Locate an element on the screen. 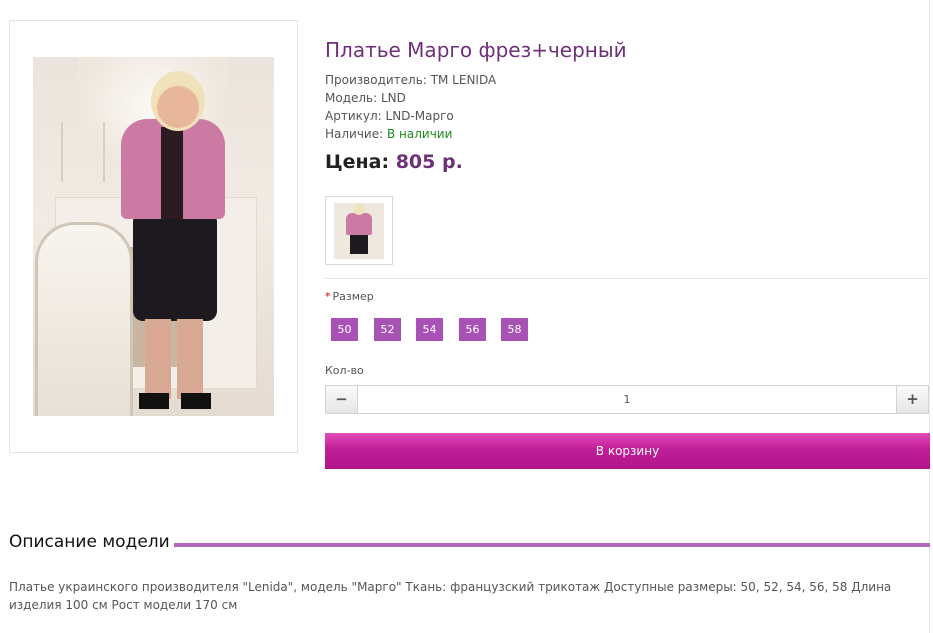 The height and width of the screenshot is (633, 933). manufacturer-label: Производитель: is located at coordinates (376, 80).